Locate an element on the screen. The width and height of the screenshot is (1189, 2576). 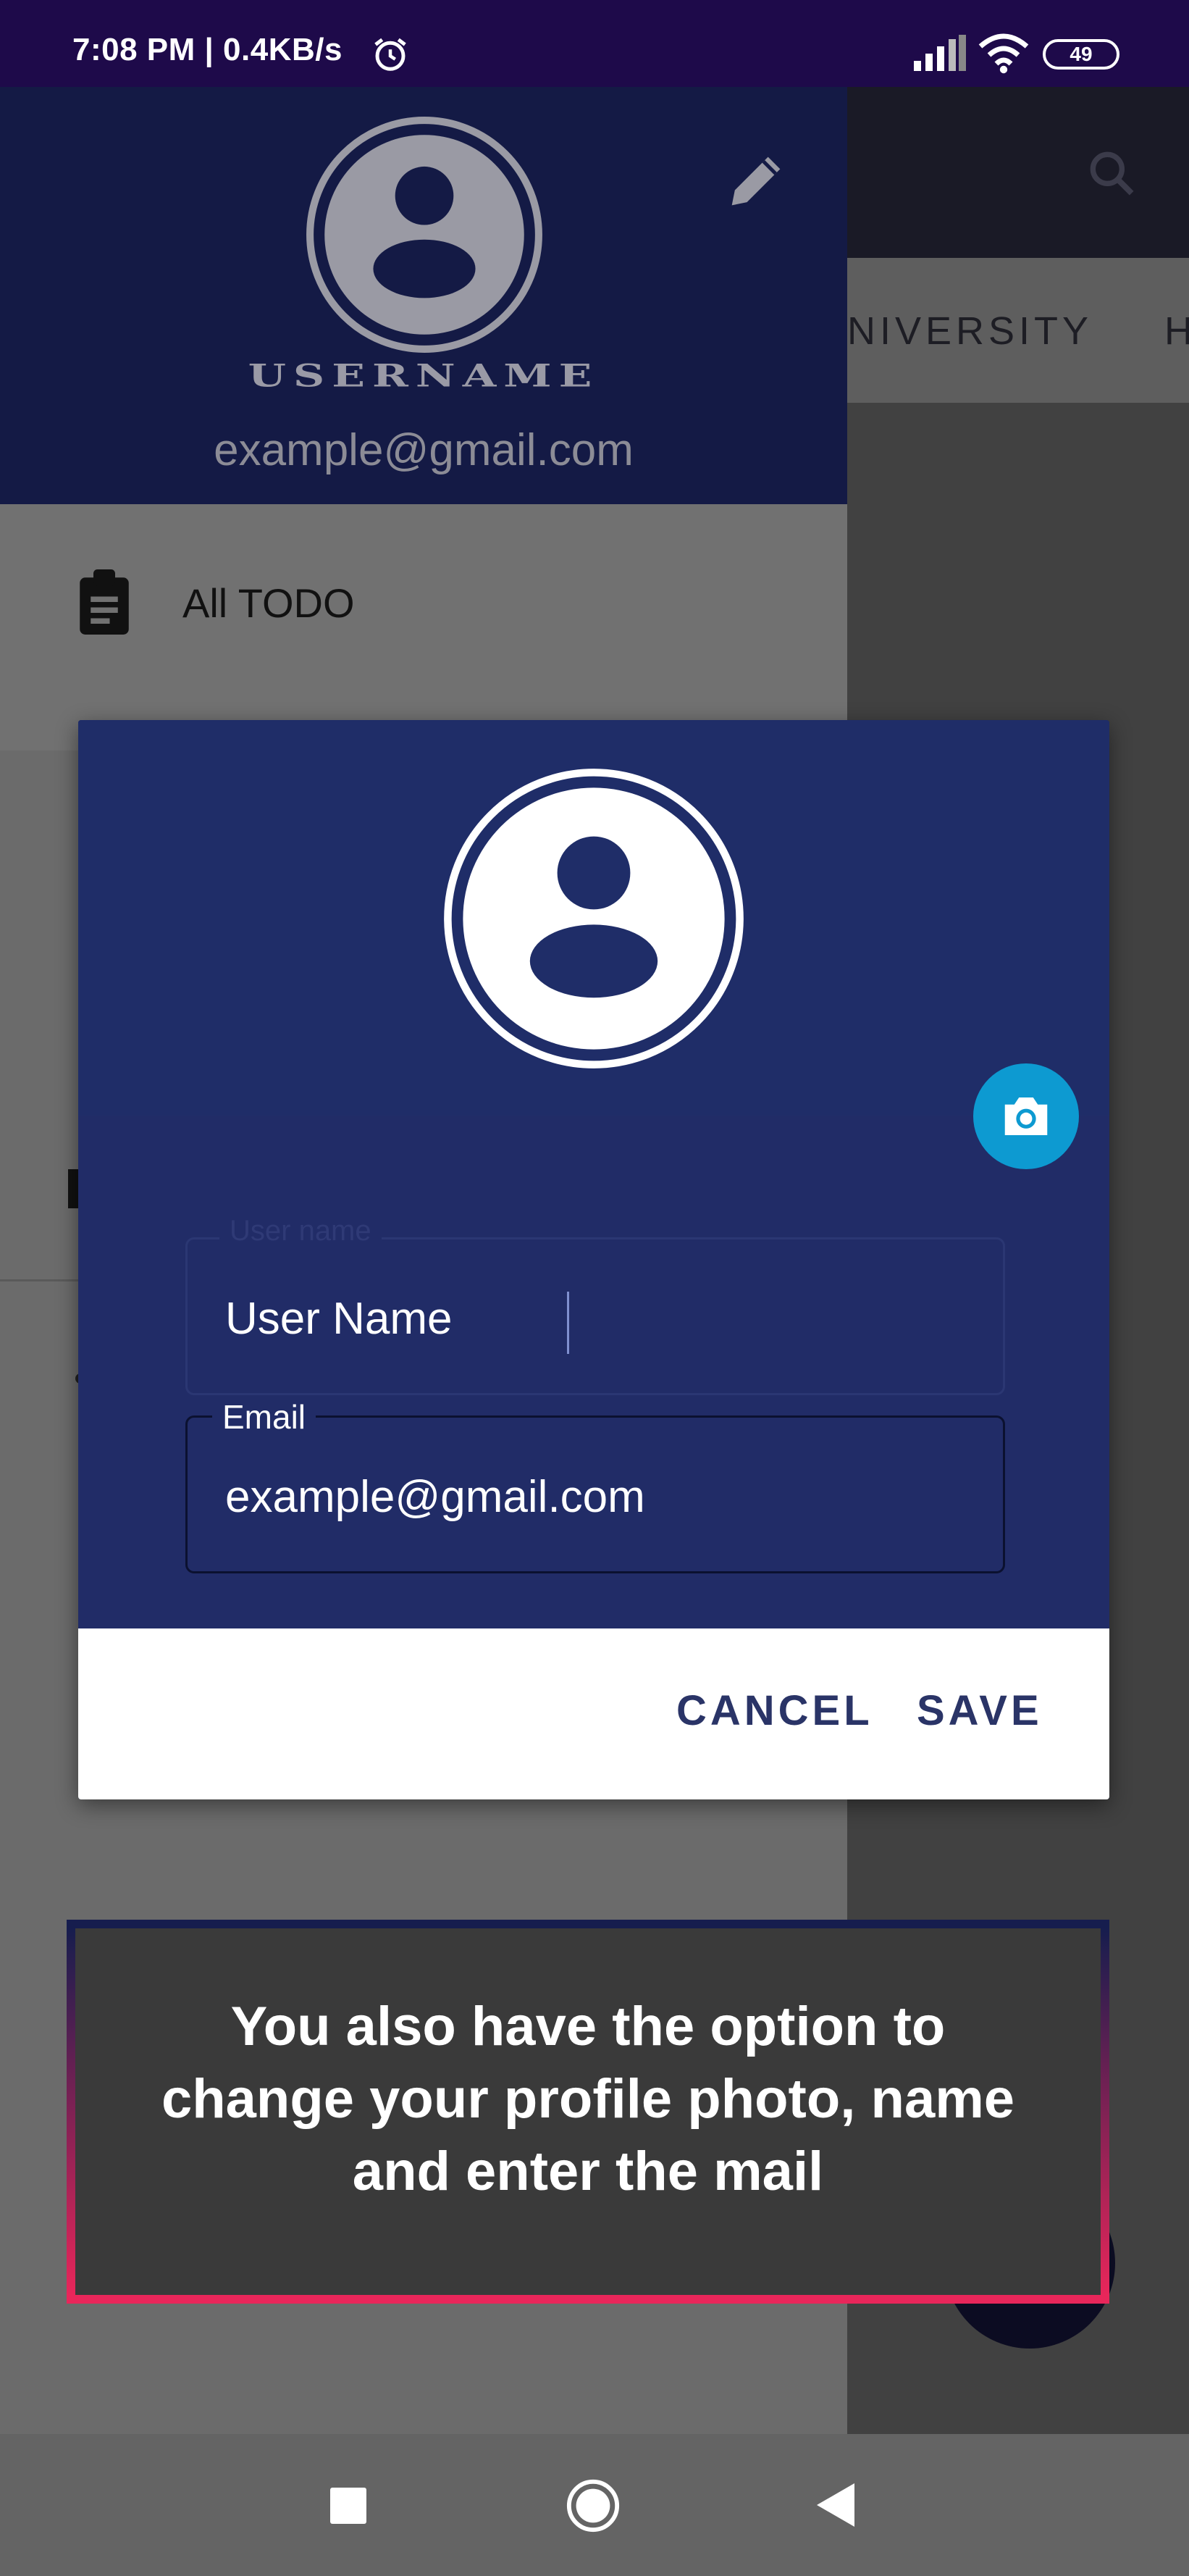
drawer-item-all-todo: All TODO is located at coordinates (420, 601).